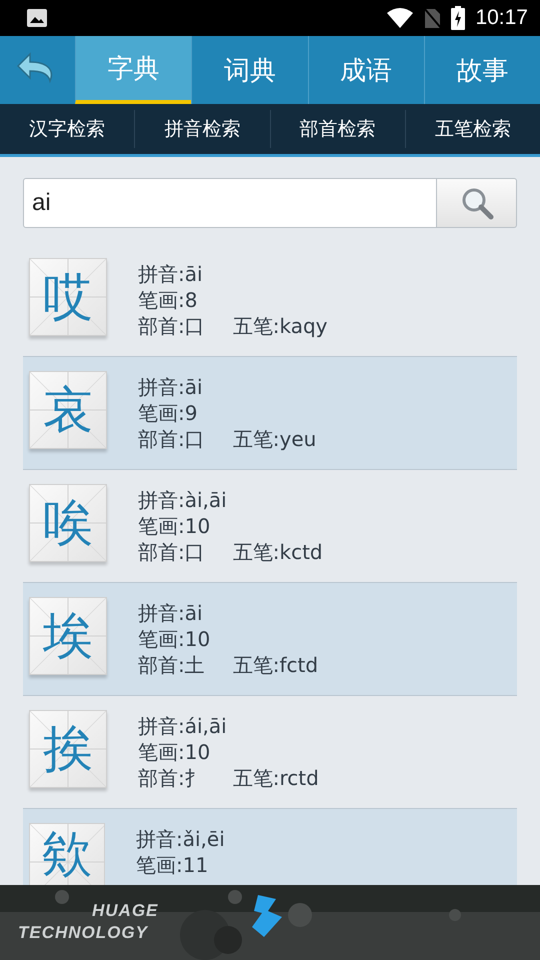  What do you see at coordinates (171, 665) in the screenshot?
I see `radical-text: 部首:土` at bounding box center [171, 665].